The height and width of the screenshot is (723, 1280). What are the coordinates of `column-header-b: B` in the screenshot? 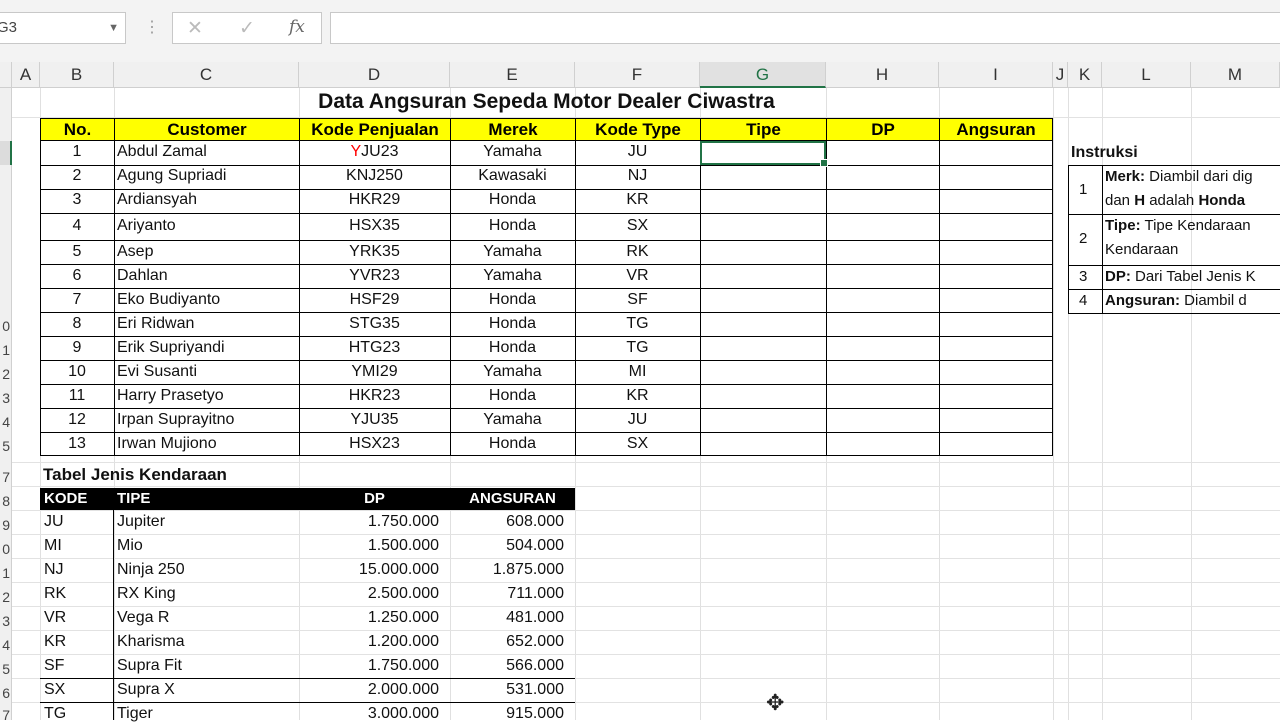 It's located at (77, 75).